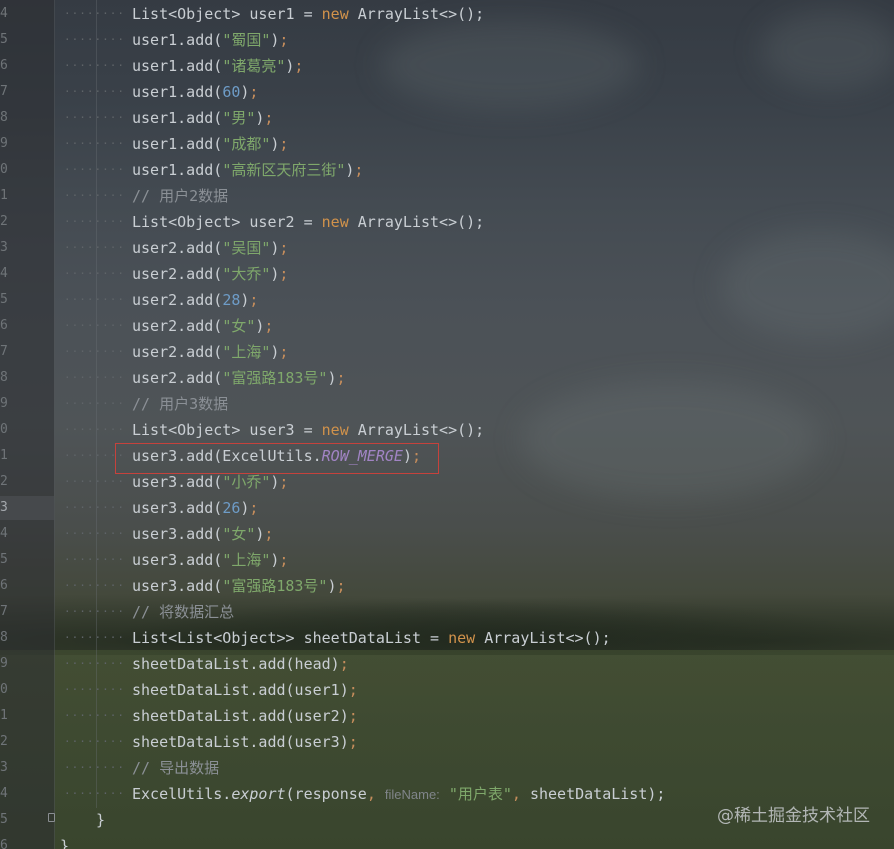  What do you see at coordinates (210, 144) in the screenshot?
I see `code-text: user1.add("成都");` at bounding box center [210, 144].